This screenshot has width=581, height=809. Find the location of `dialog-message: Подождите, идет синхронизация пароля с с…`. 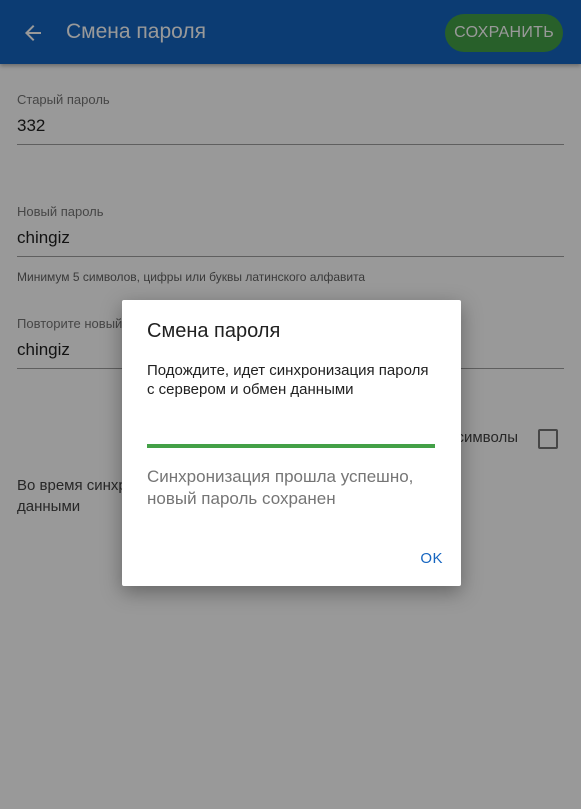

dialog-message: Подождите, идет синхронизация пароля с с… is located at coordinates (288, 380).